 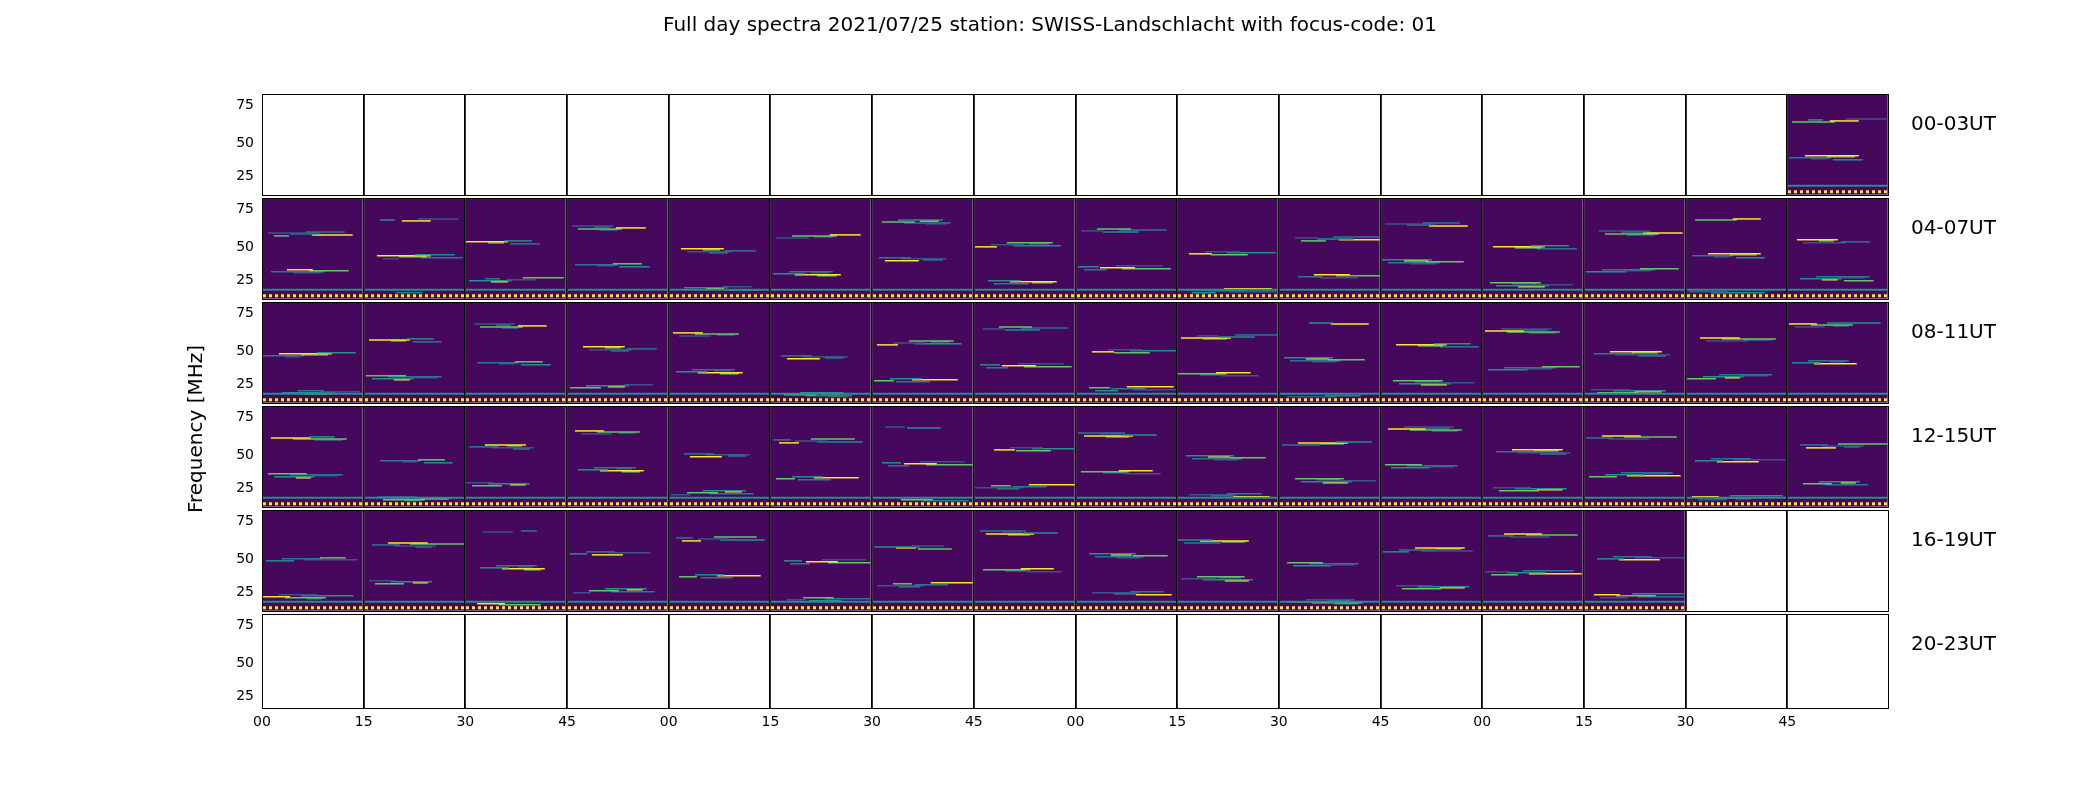 I want to click on time-range-label: 04-07UT, so click(x=1953, y=227).